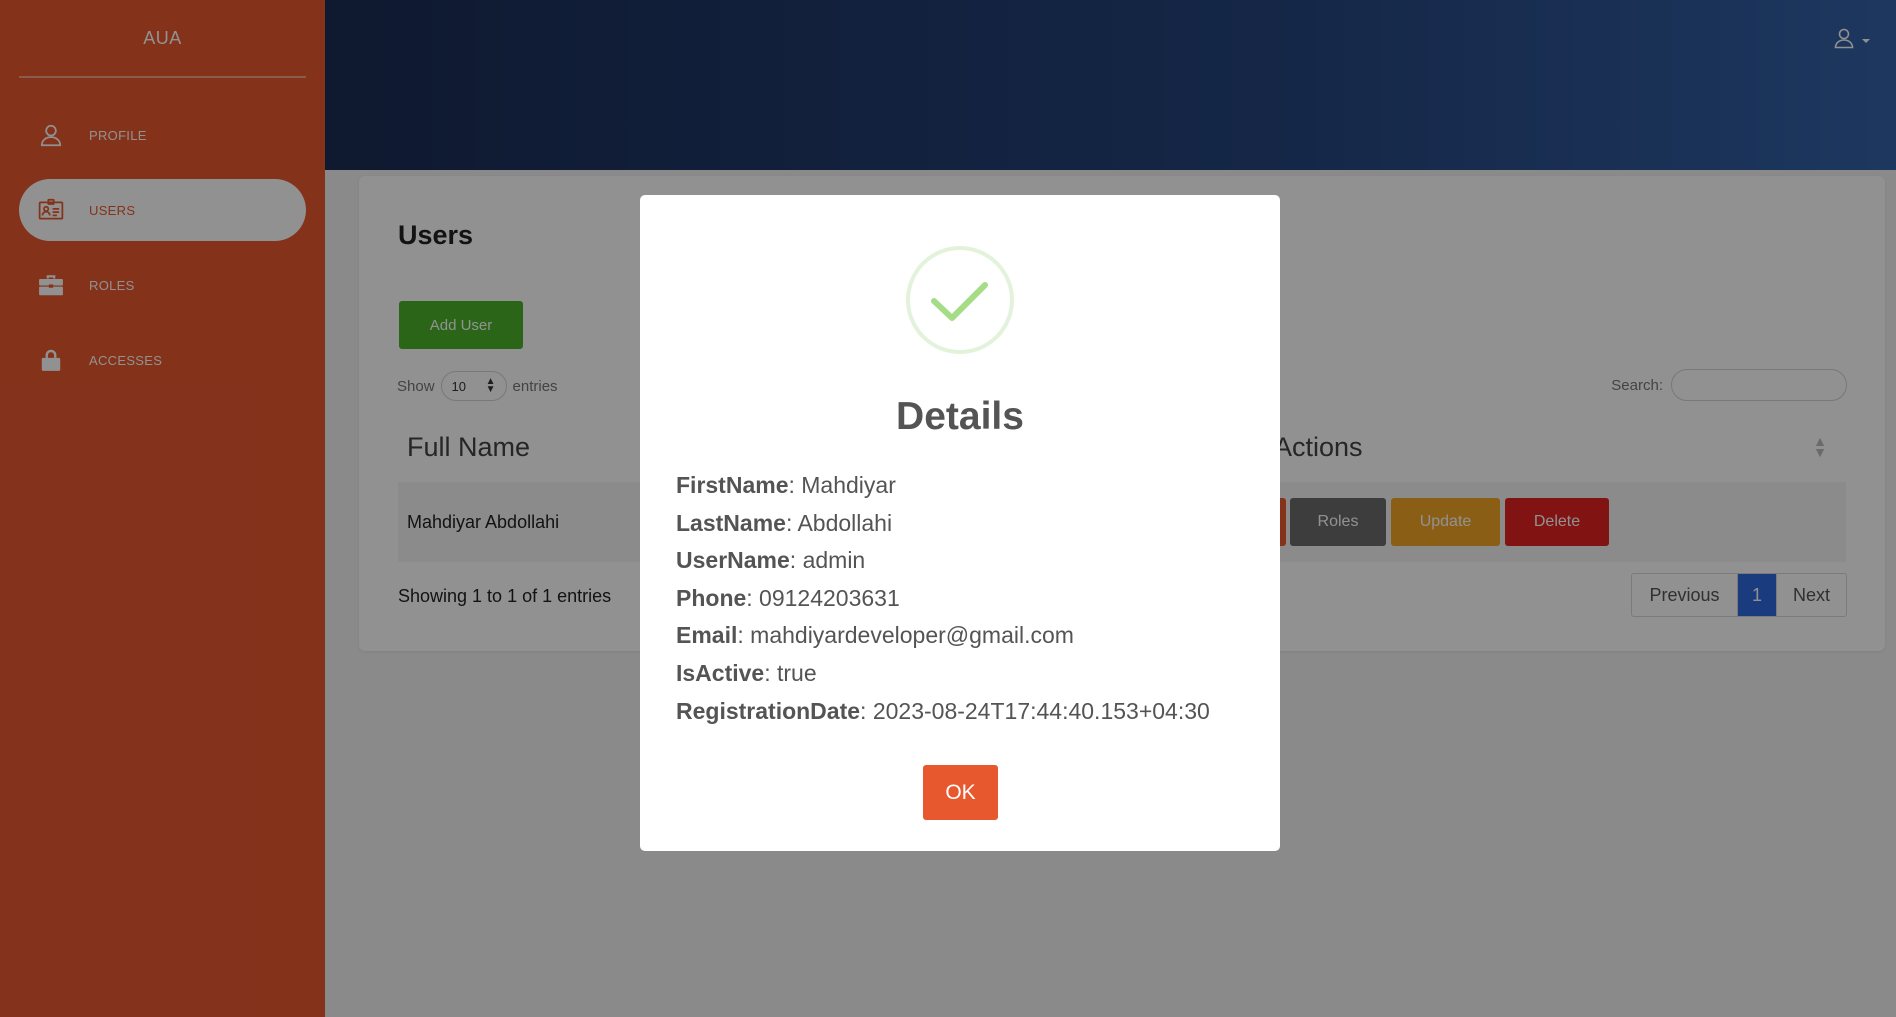  I want to click on detail-last-name: LastName: Abdollahi, so click(943, 524).